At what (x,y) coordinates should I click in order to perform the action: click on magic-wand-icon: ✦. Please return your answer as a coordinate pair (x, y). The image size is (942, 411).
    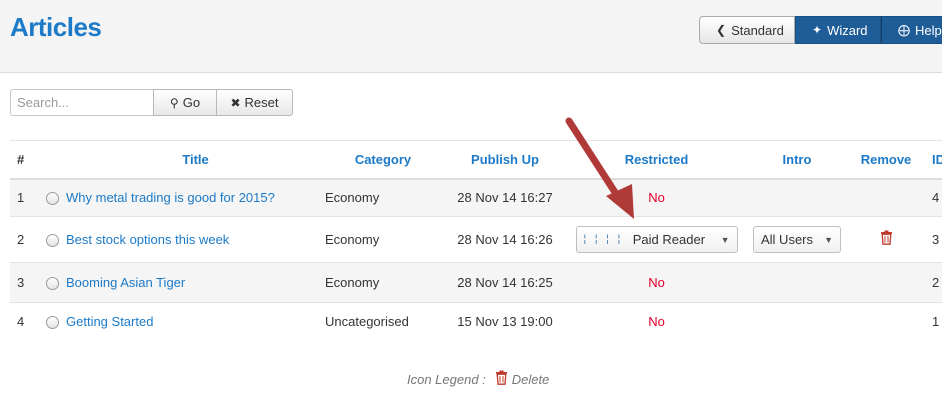
    Looking at the image, I should click on (817, 30).